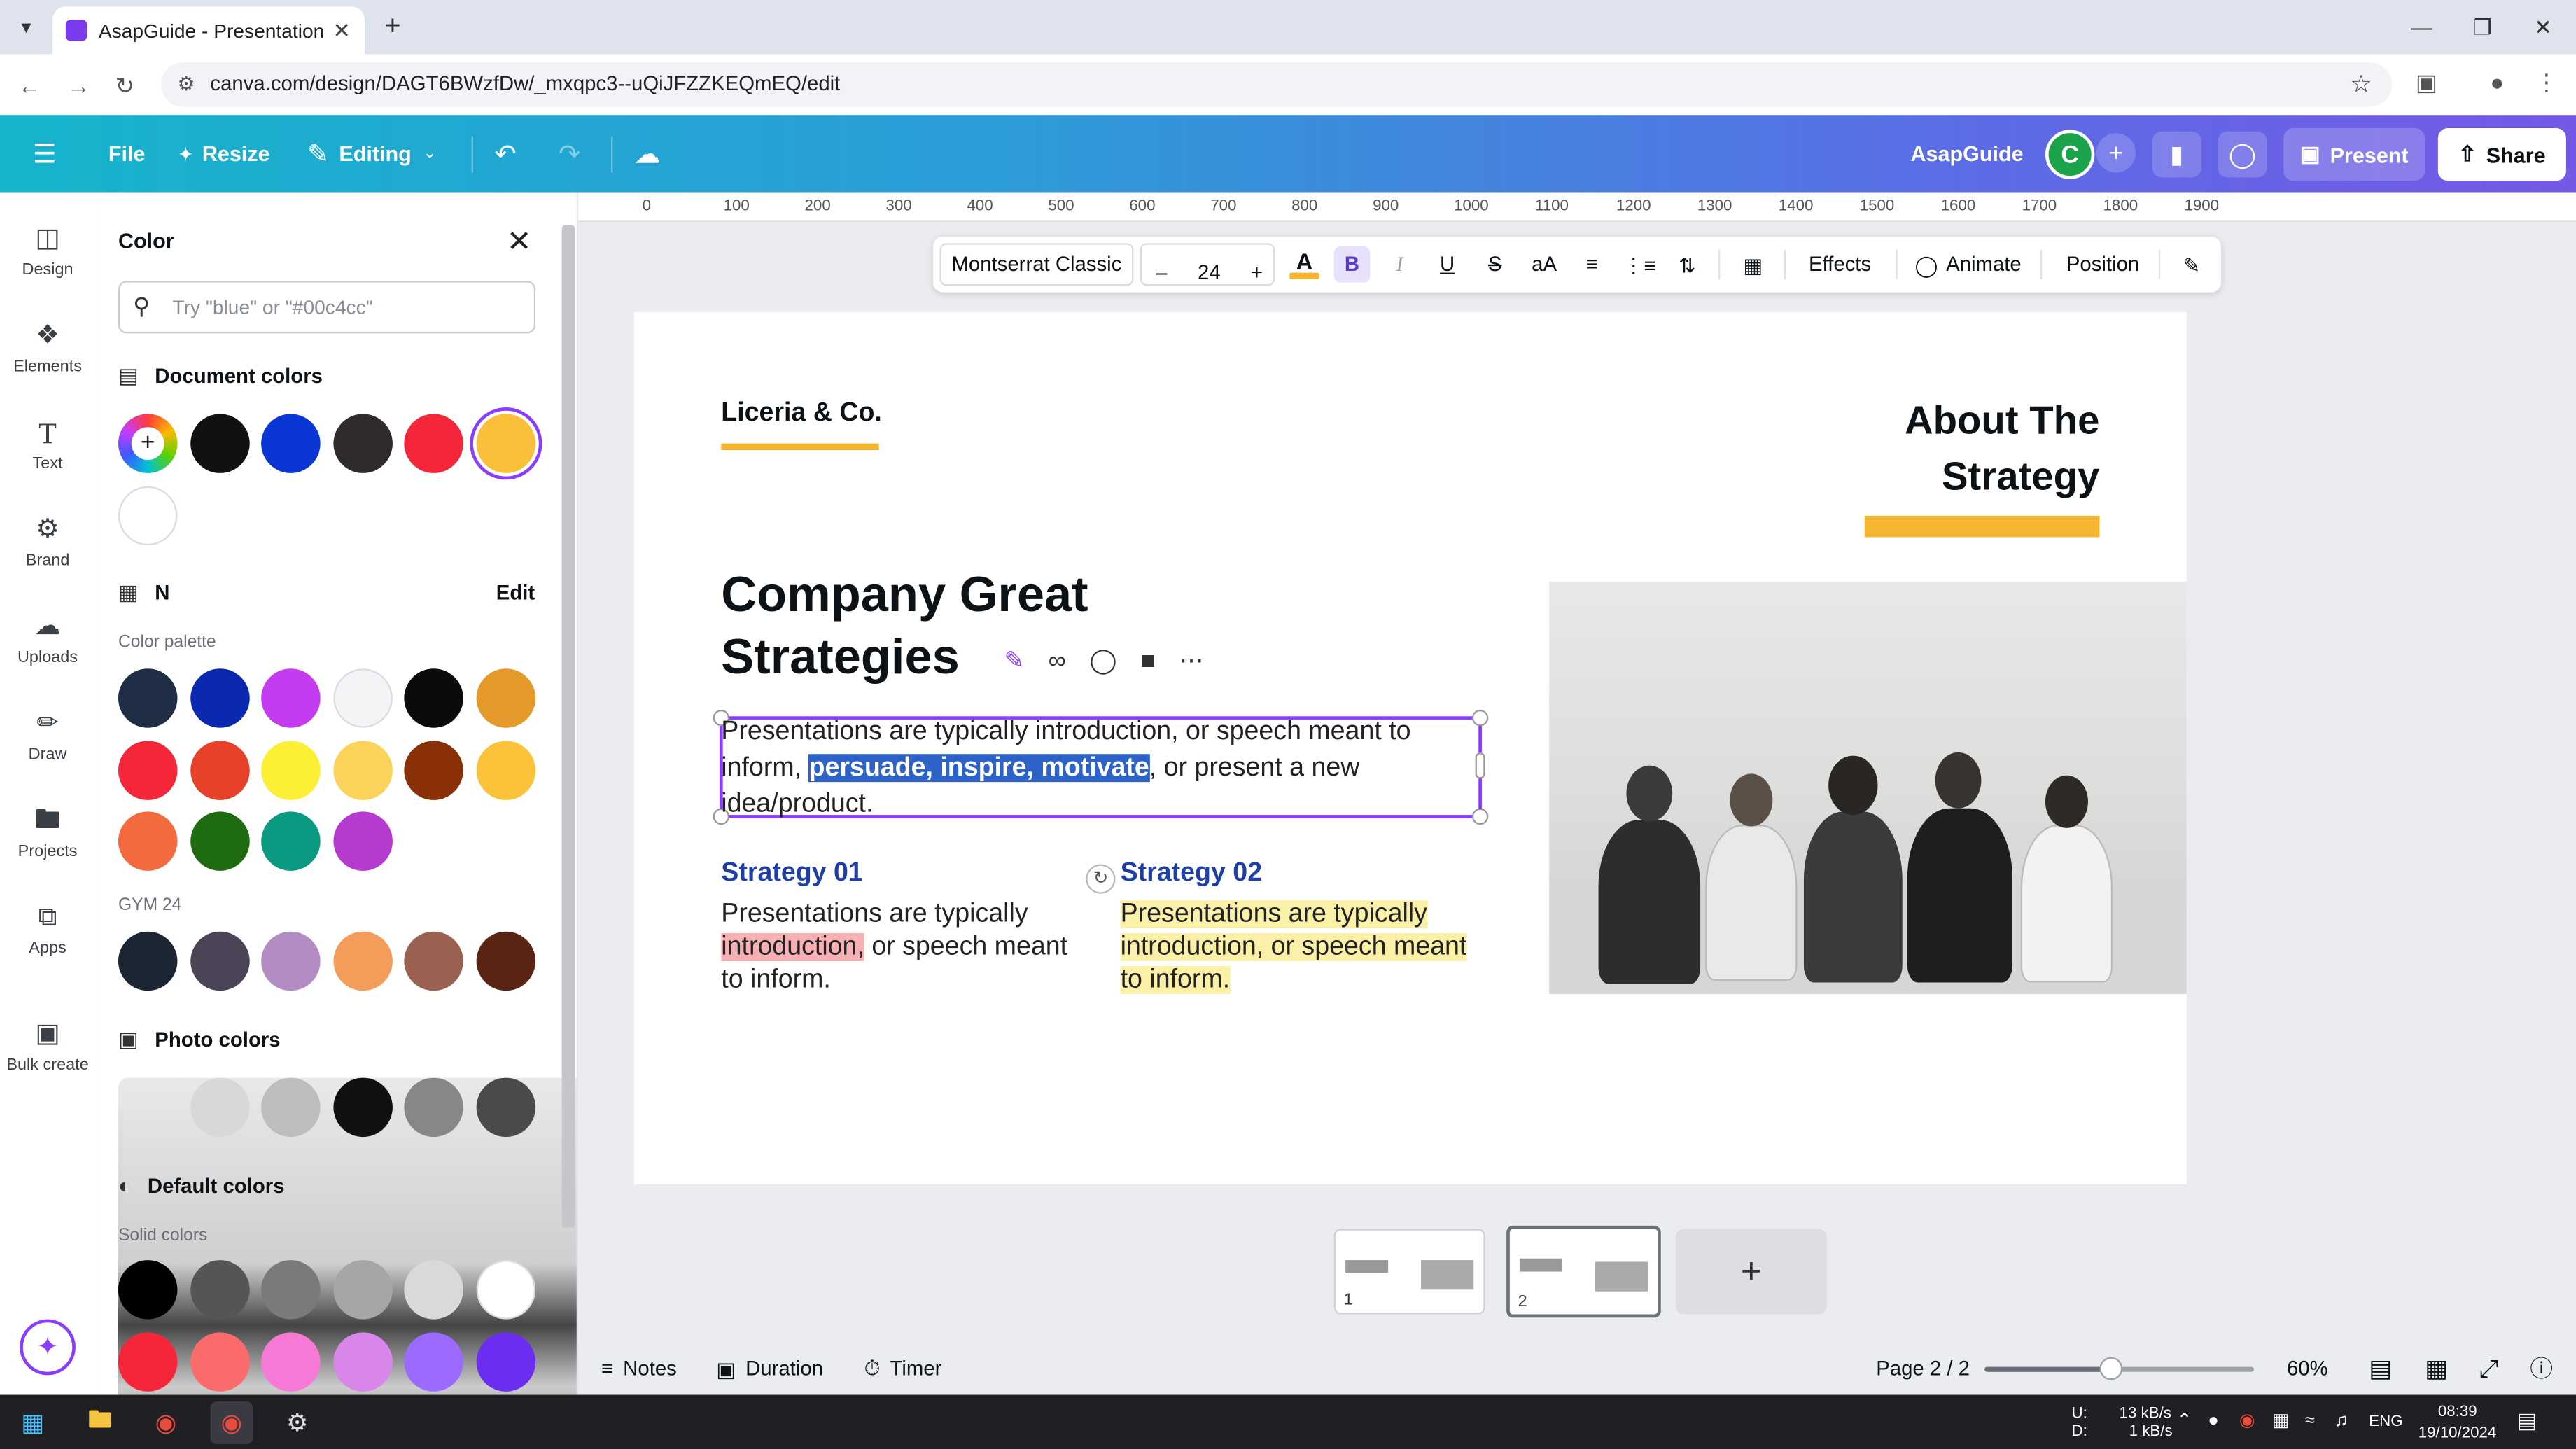  What do you see at coordinates (1036, 264) in the screenshot?
I see `font-family-dropdown: Montserrat Classic` at bounding box center [1036, 264].